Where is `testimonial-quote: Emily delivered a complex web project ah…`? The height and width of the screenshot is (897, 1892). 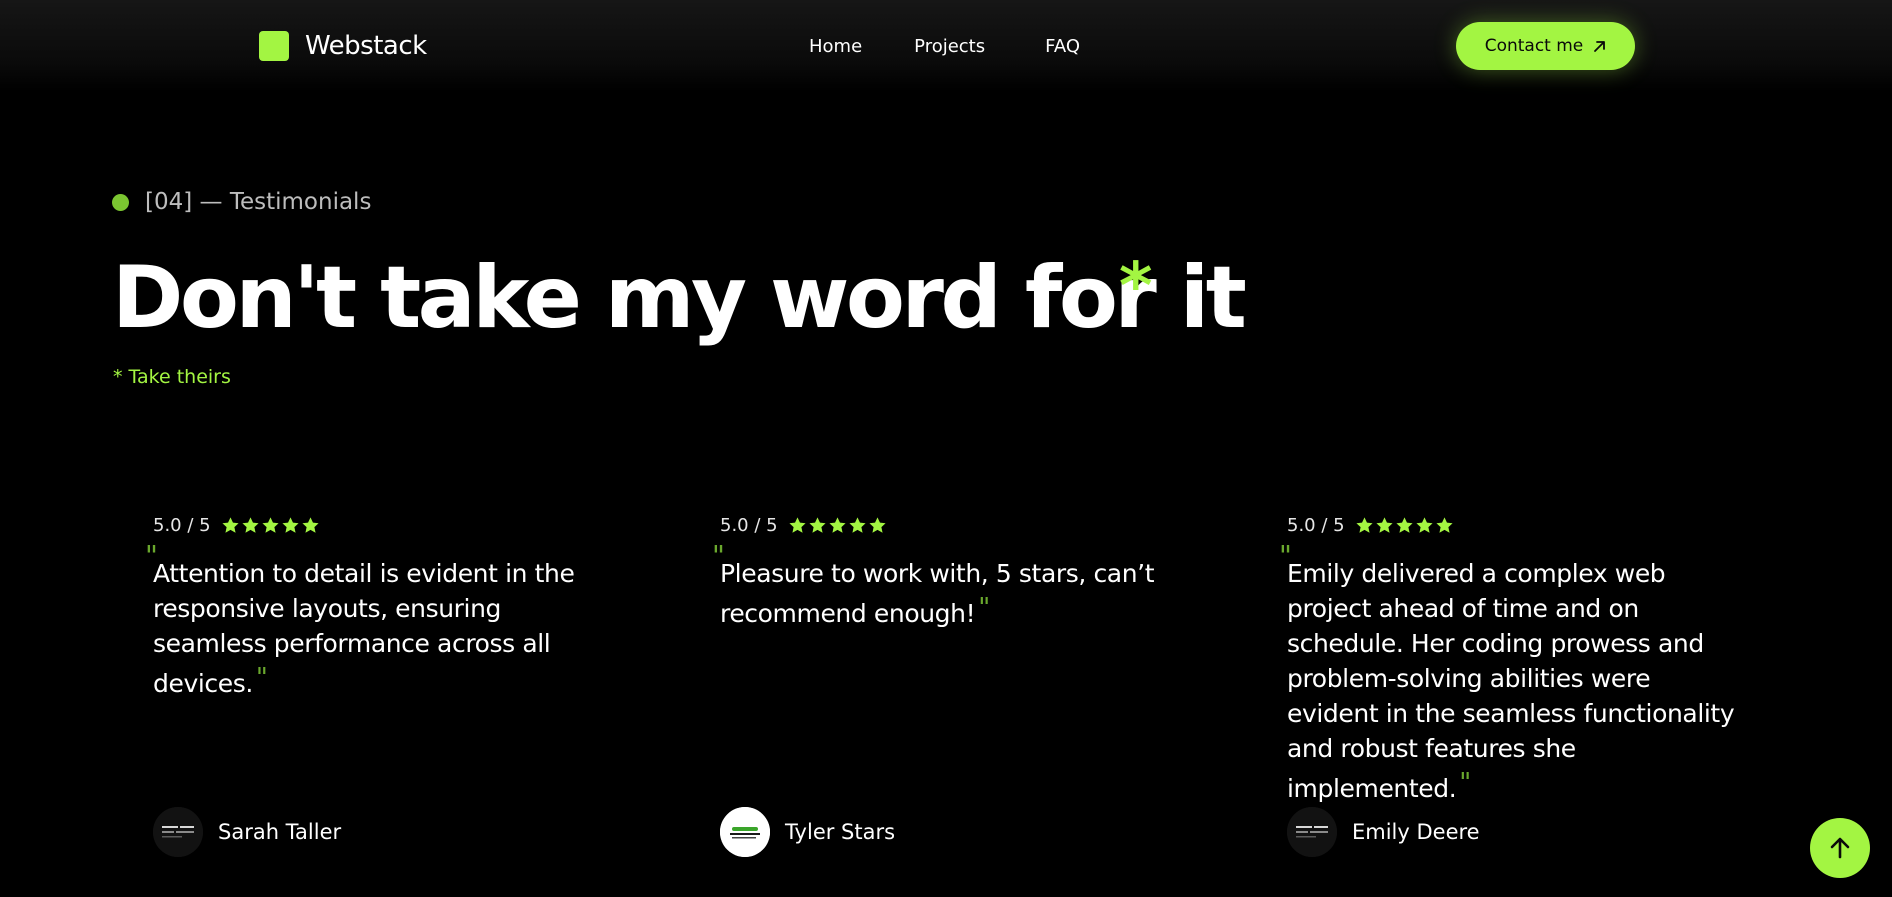 testimonial-quote: Emily delivered a complex web project ah… is located at coordinates (1517, 681).